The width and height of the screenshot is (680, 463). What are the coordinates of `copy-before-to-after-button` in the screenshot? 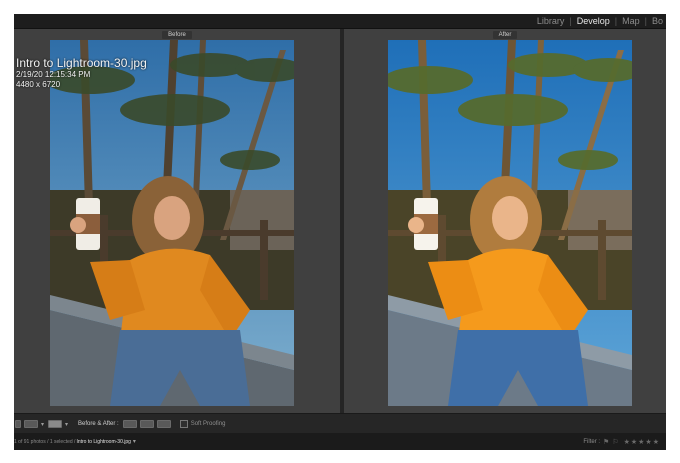 It's located at (129, 424).